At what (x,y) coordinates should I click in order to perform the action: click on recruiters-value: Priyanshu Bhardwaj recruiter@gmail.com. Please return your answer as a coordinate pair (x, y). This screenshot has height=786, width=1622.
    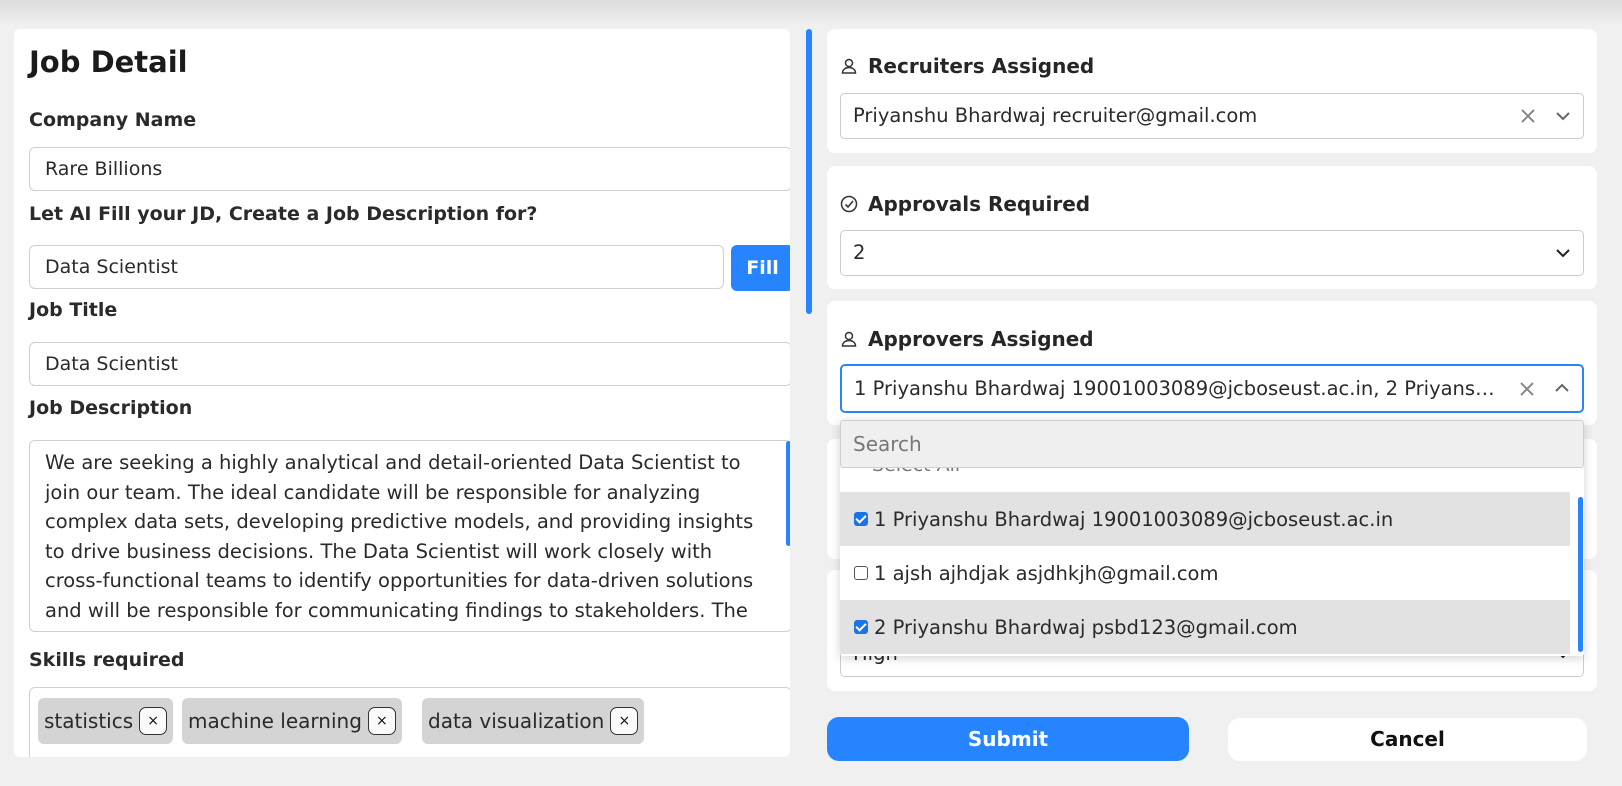
    Looking at the image, I should click on (1055, 115).